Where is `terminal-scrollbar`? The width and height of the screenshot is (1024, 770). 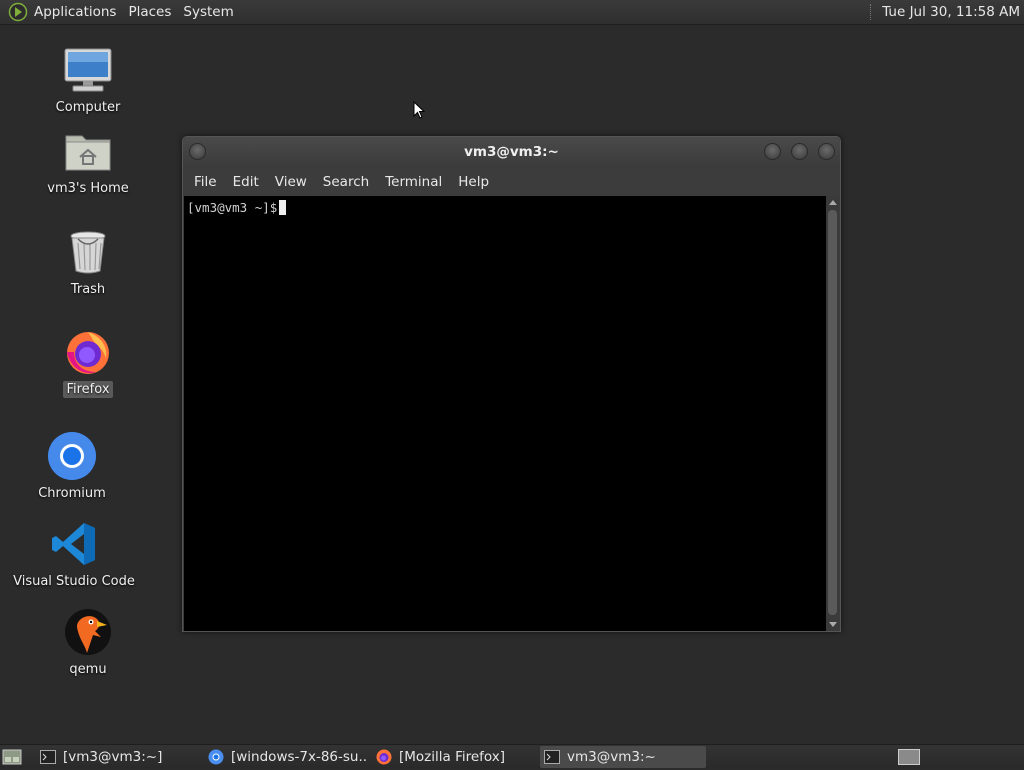 terminal-scrollbar is located at coordinates (832, 413).